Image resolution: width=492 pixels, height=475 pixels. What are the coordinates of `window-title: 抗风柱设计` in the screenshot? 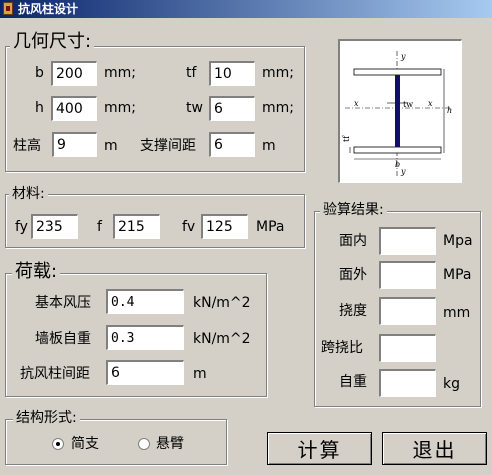 It's located at (48, 9).